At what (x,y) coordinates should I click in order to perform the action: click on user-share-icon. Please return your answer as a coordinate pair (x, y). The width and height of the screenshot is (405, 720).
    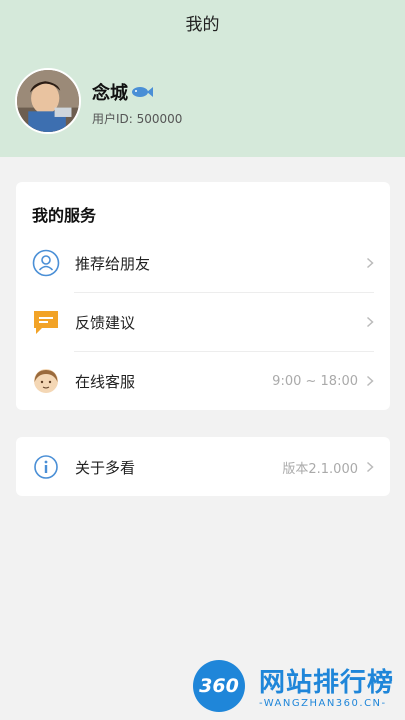
    Looking at the image, I should click on (46, 263).